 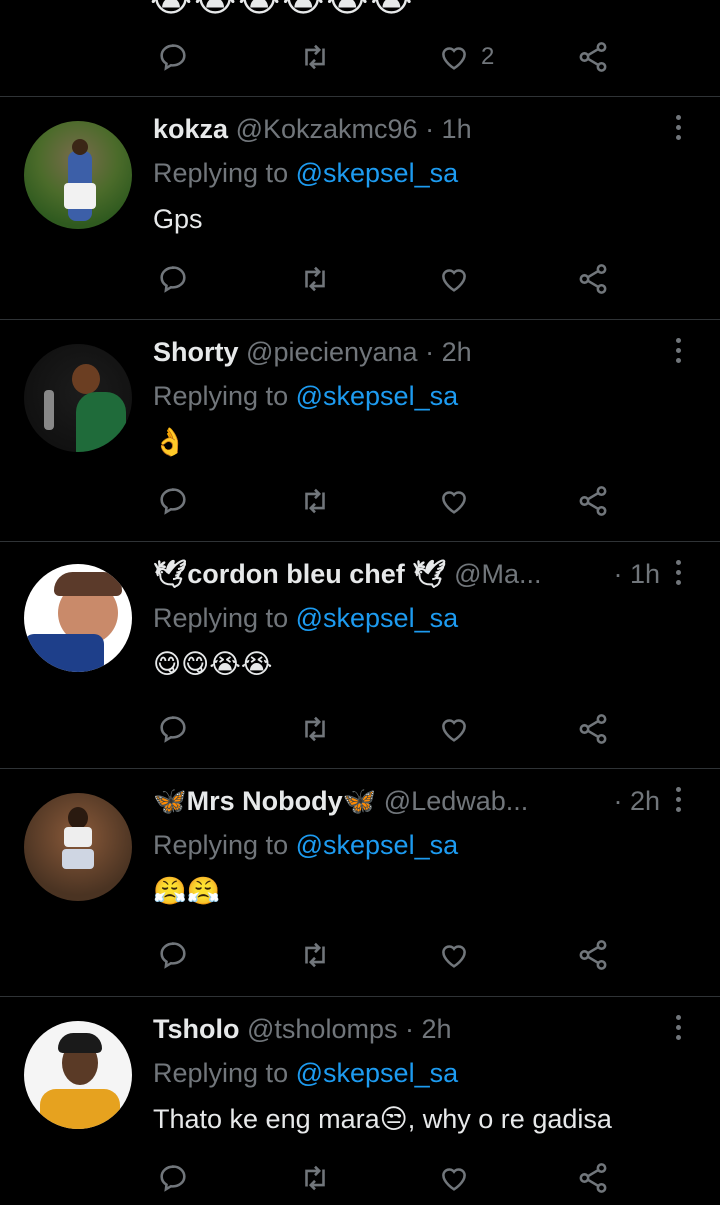 I want to click on tweet-text: 👌, so click(x=170, y=442).